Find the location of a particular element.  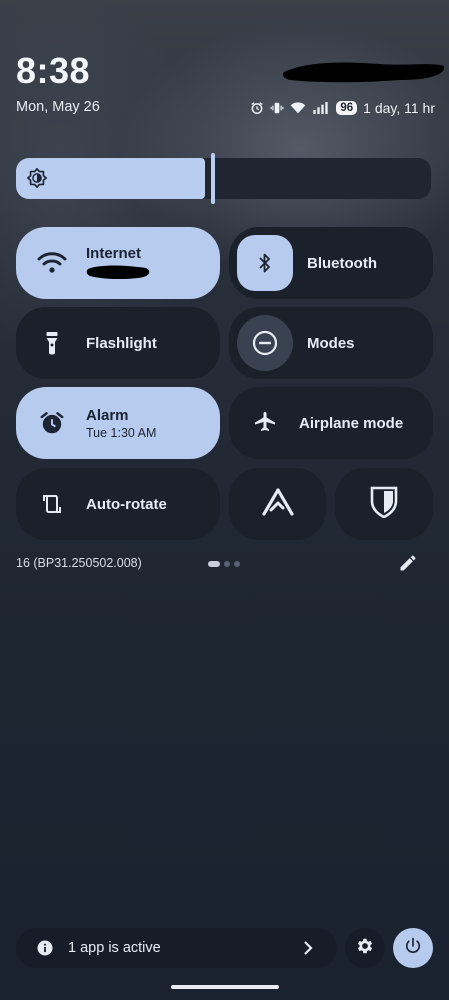

status-bar: 96 1 day, 11 hr is located at coordinates (342, 108).